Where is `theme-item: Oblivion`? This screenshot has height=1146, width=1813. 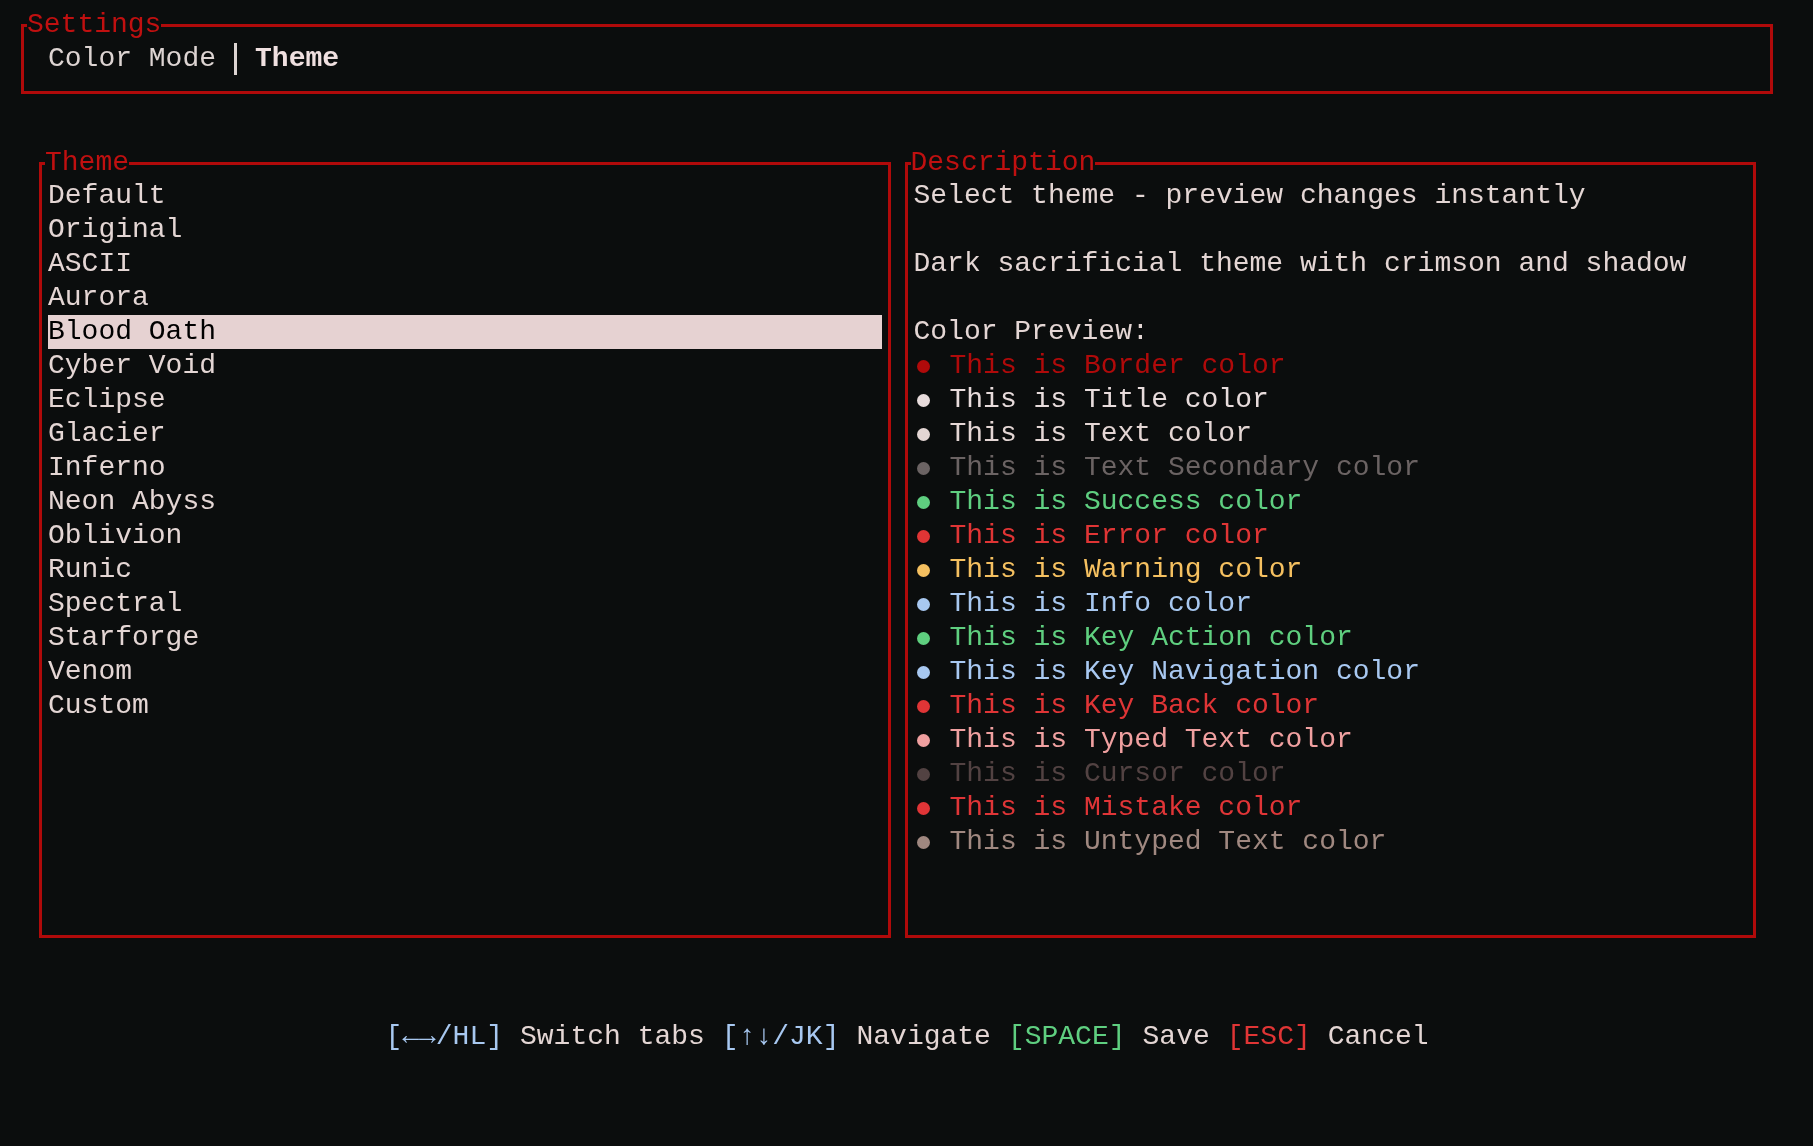
theme-item: Oblivion is located at coordinates (465, 536).